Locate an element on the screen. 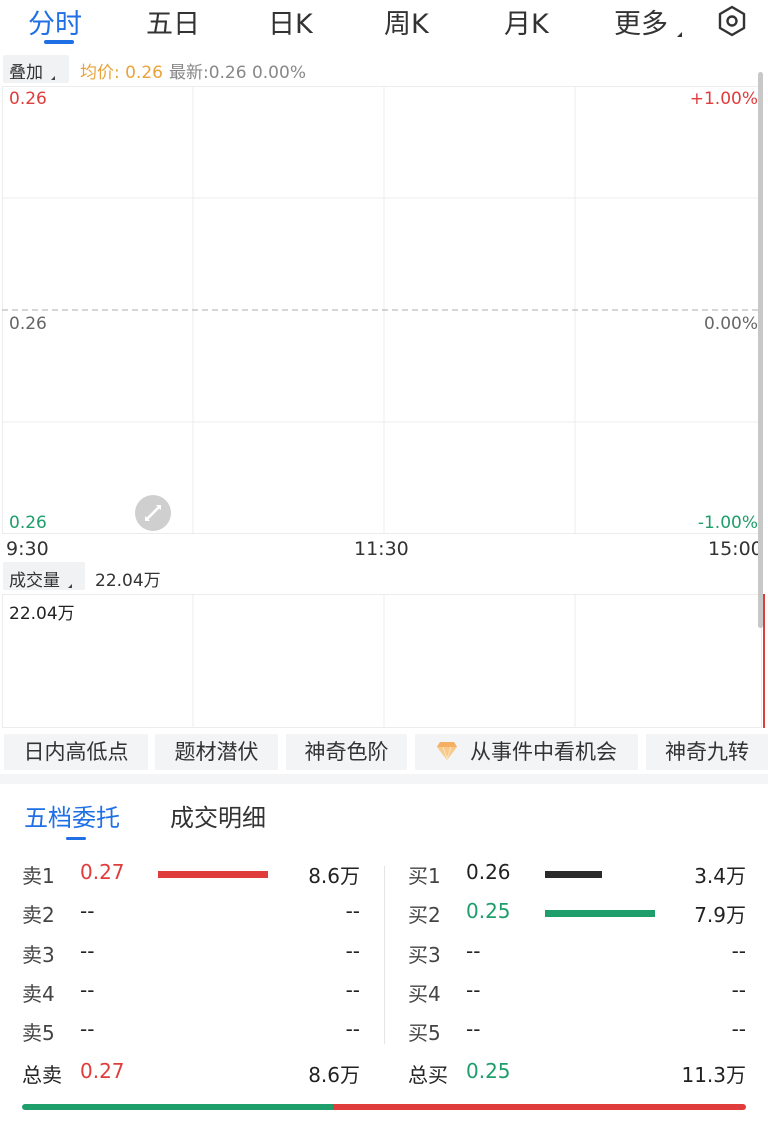 The width and height of the screenshot is (768, 1126). buy-level-label: 买2 is located at coordinates (424, 915).